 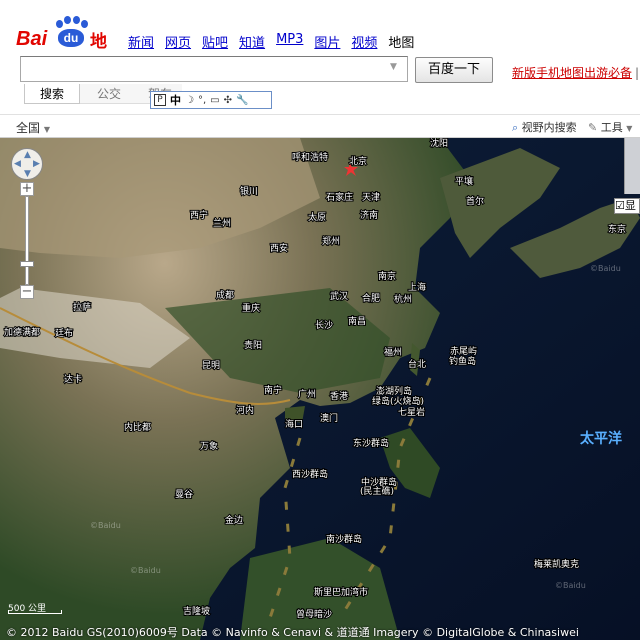 What do you see at coordinates (632, 166) in the screenshot?
I see `overview-map-toggle` at bounding box center [632, 166].